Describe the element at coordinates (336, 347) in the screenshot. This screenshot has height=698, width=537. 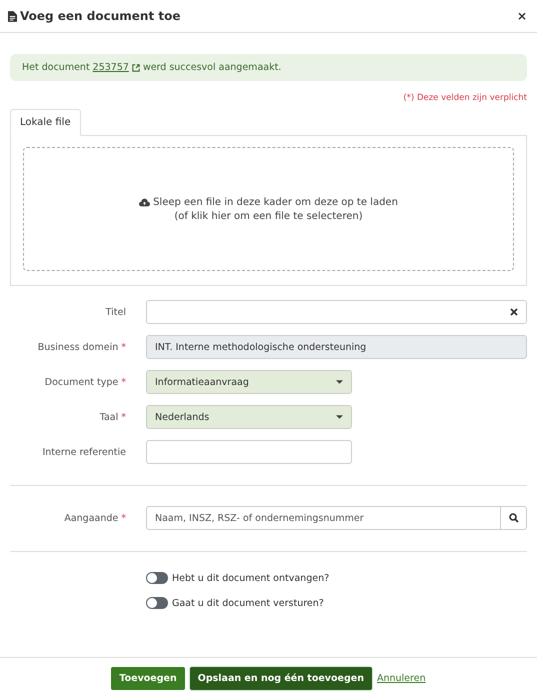
I see `input-field: INT. Interne methodologische ondersteuning` at that location.